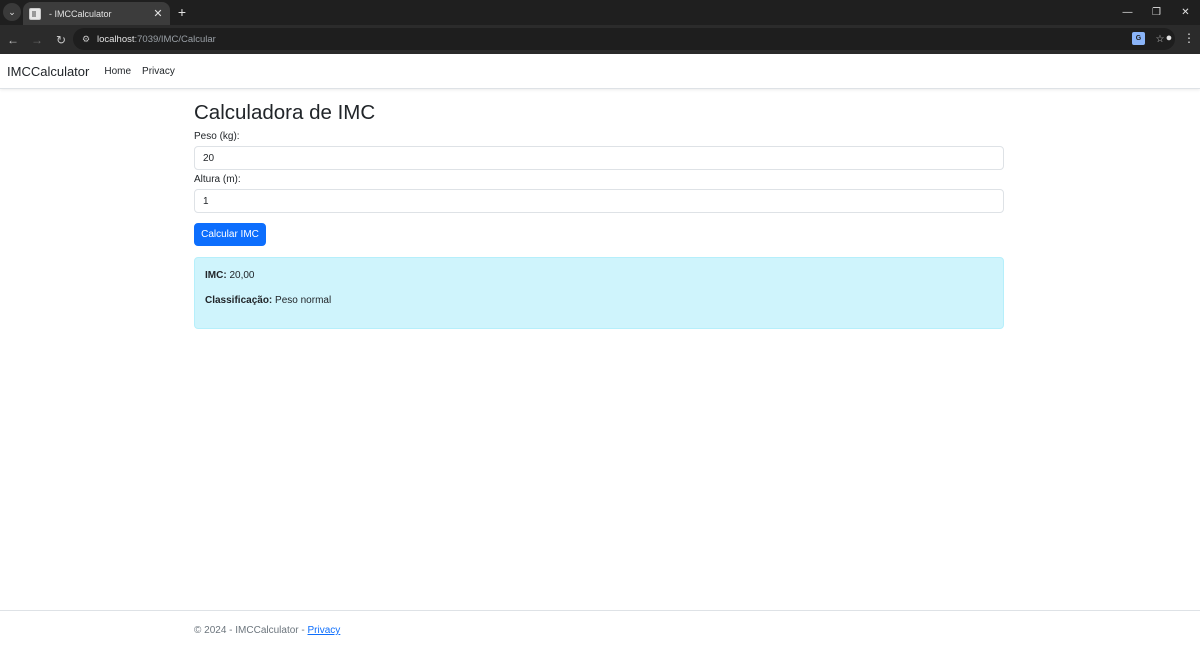 The image size is (1200, 650). Describe the element at coordinates (216, 275) in the screenshot. I see `imc-result-label: IMC:` at that location.